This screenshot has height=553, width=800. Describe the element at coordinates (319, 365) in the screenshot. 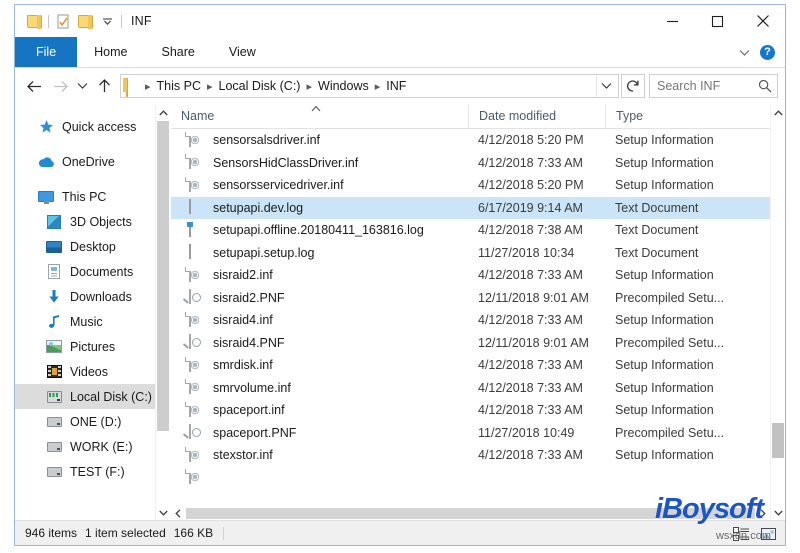

I see `file-name-cell: smrdisk.inf` at that location.